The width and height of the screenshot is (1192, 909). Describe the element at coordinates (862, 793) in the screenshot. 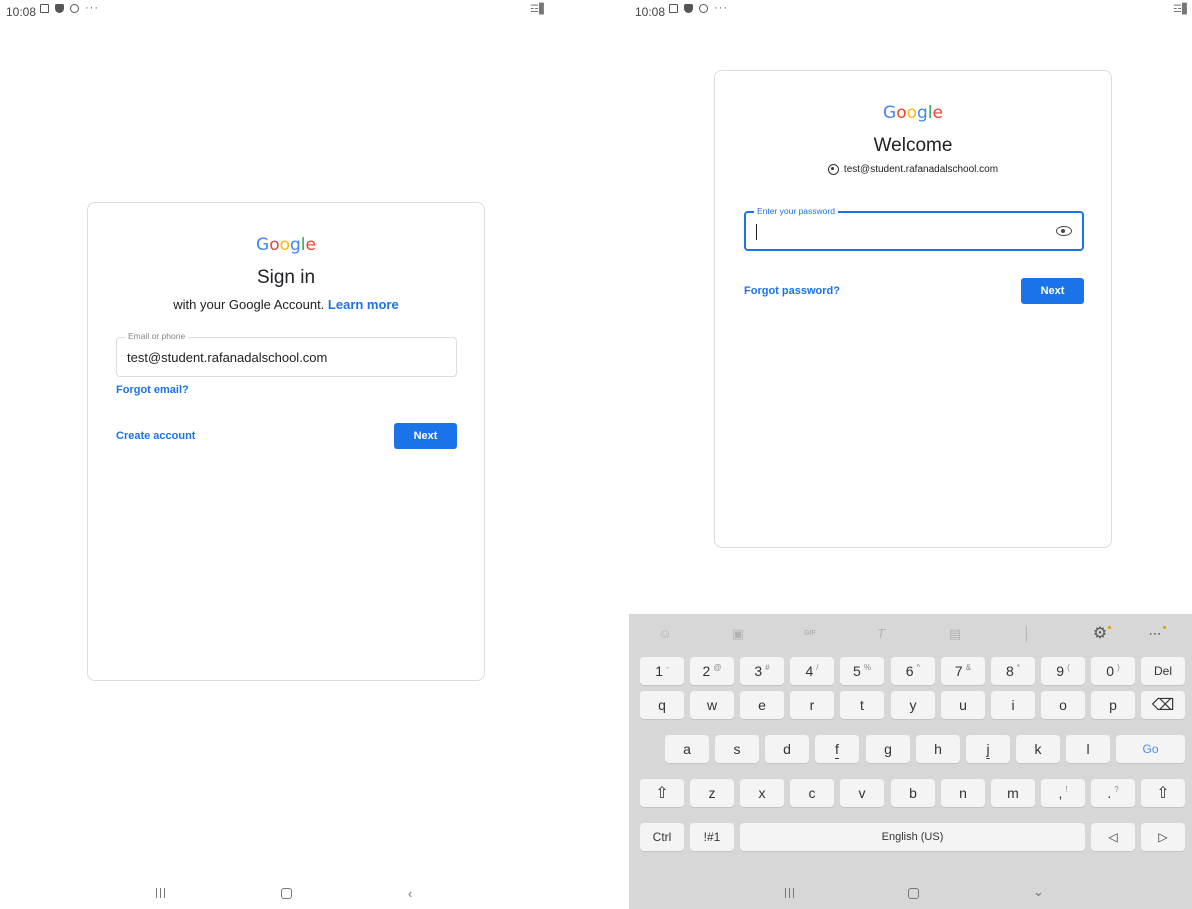

I see `key-v: v` at that location.